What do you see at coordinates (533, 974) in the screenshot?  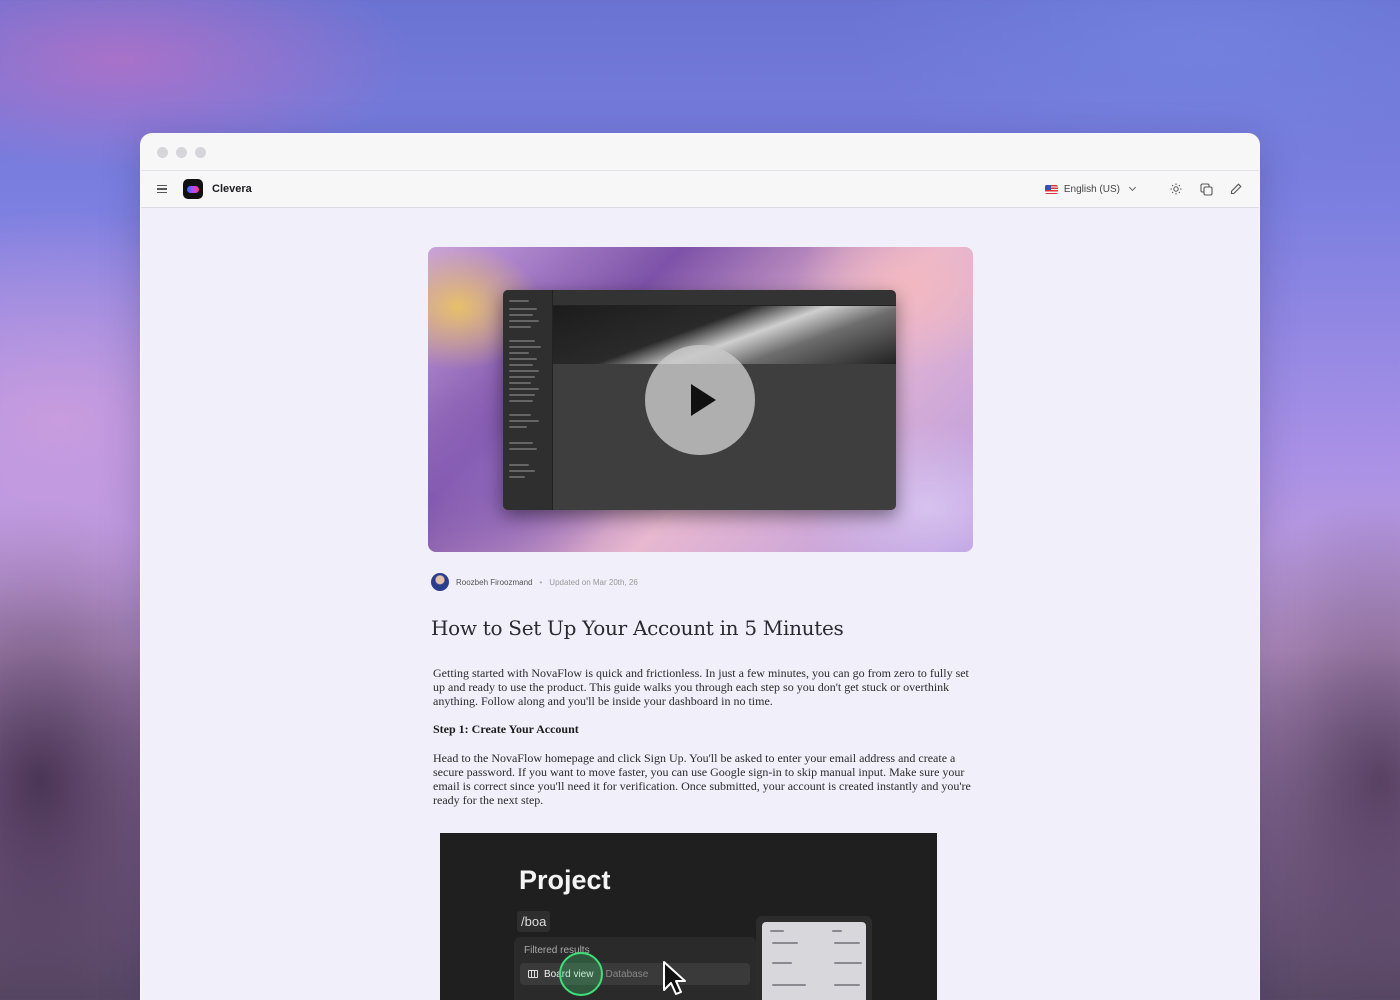 I see `board-icon` at bounding box center [533, 974].